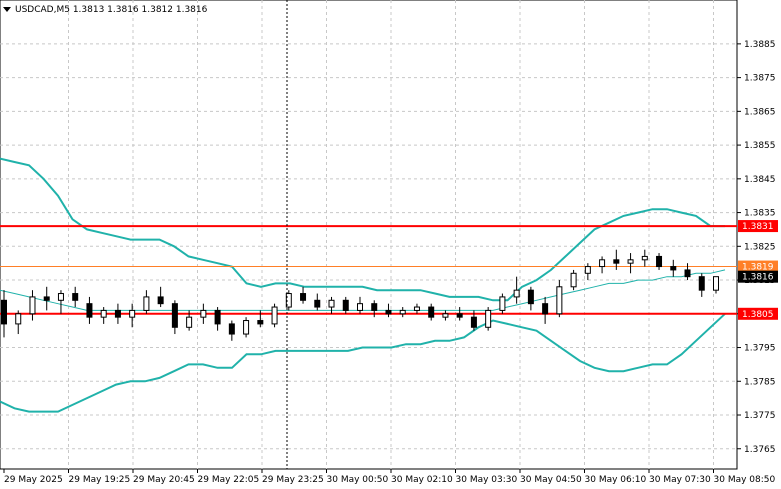  Describe the element at coordinates (551, 480) in the screenshot. I see `x-tick-label: 30 May 04:50` at that location.